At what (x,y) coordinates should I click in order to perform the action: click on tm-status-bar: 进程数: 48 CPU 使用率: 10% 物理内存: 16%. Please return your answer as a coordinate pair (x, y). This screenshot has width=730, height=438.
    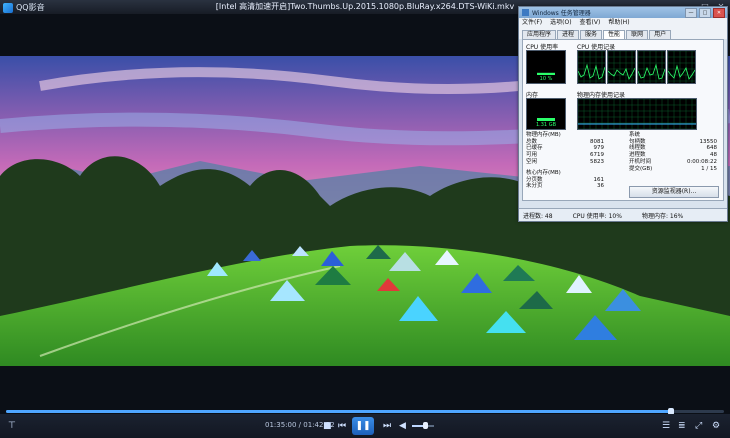
    Looking at the image, I should click on (623, 214).